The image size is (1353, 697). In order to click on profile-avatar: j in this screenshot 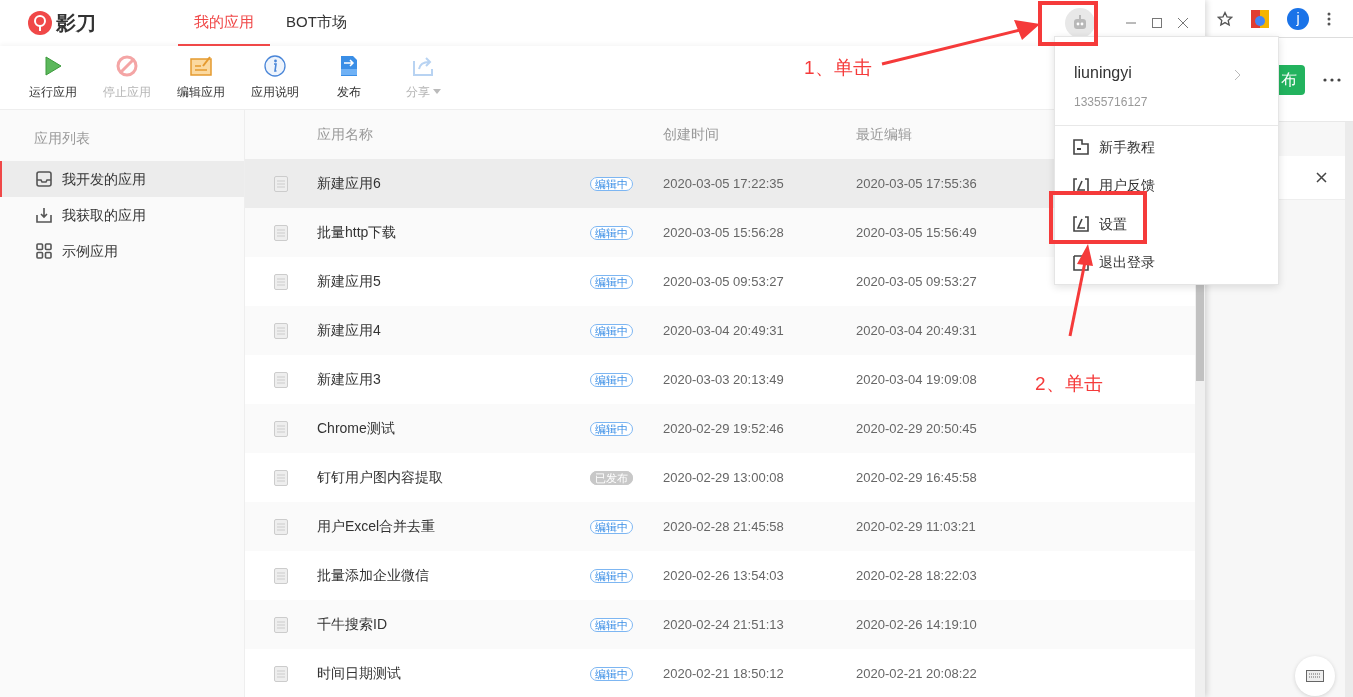, I will do `click(1298, 18)`.